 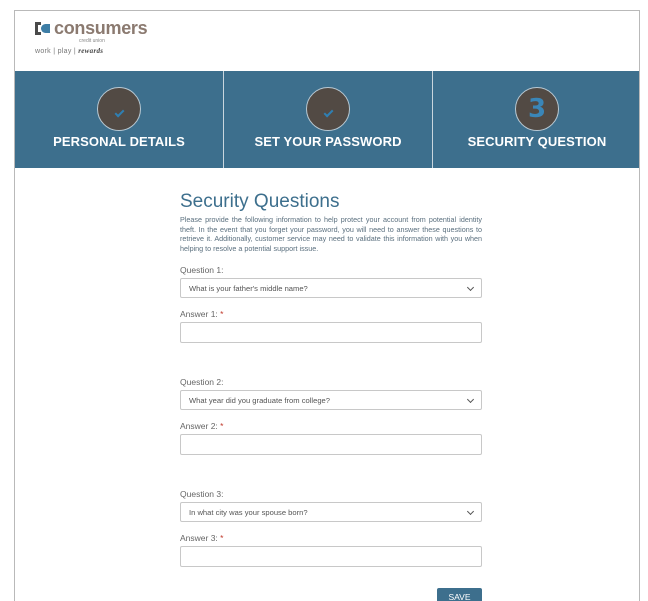 I want to click on brand-tagline-em: rewards, so click(x=91, y=51).